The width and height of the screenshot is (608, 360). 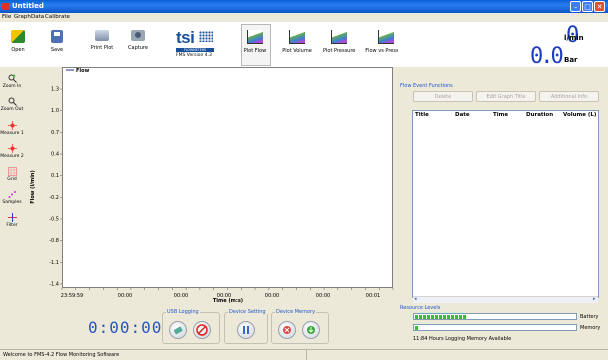 I want to click on y-tick-label: -0.8, so click(x=54, y=241).